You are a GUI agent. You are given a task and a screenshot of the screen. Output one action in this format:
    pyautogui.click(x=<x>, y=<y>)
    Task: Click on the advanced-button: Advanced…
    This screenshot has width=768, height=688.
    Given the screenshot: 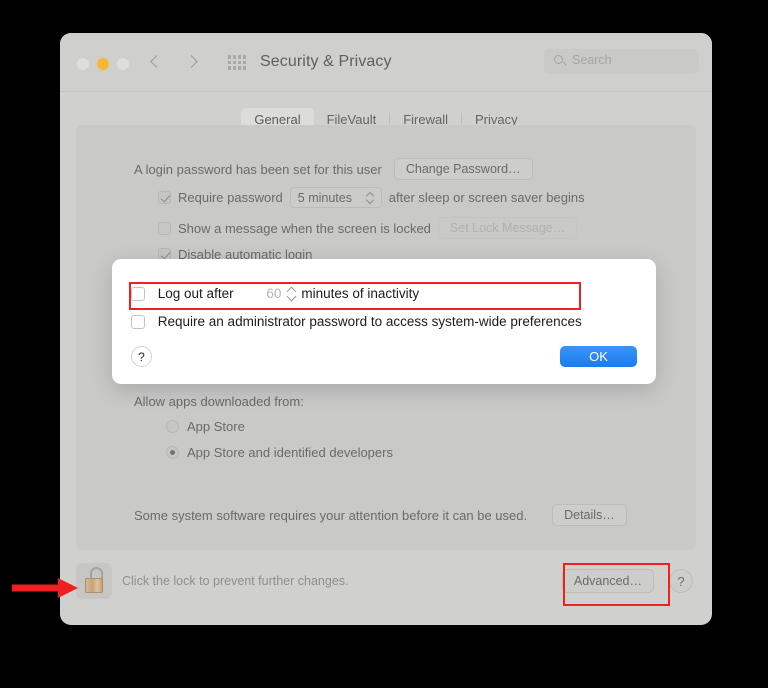 What is the action you would take?
    pyautogui.click(x=607, y=581)
    